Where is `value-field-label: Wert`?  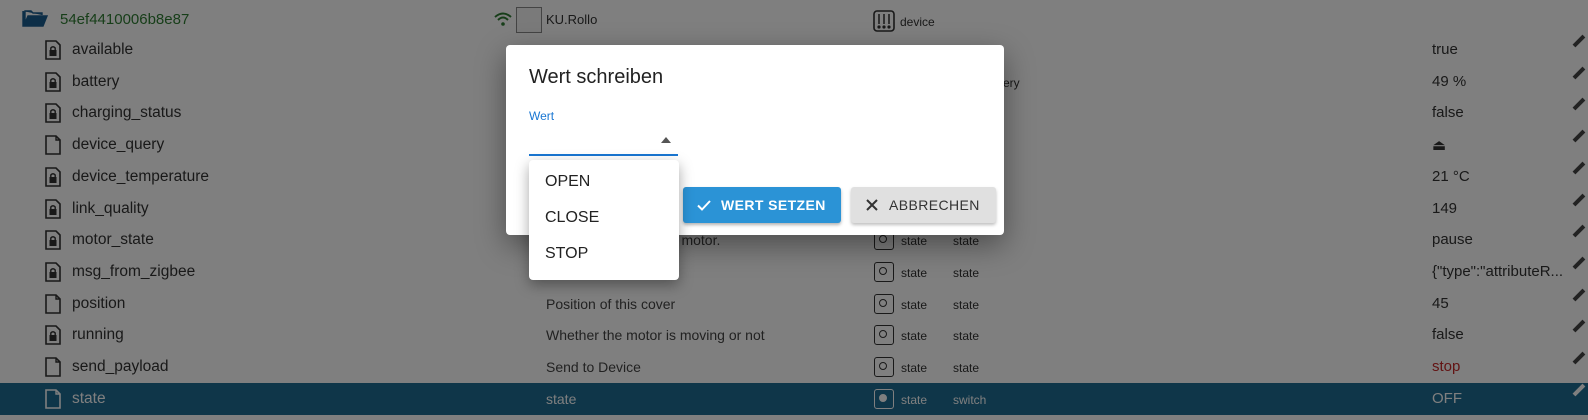
value-field-label: Wert is located at coordinates (542, 116).